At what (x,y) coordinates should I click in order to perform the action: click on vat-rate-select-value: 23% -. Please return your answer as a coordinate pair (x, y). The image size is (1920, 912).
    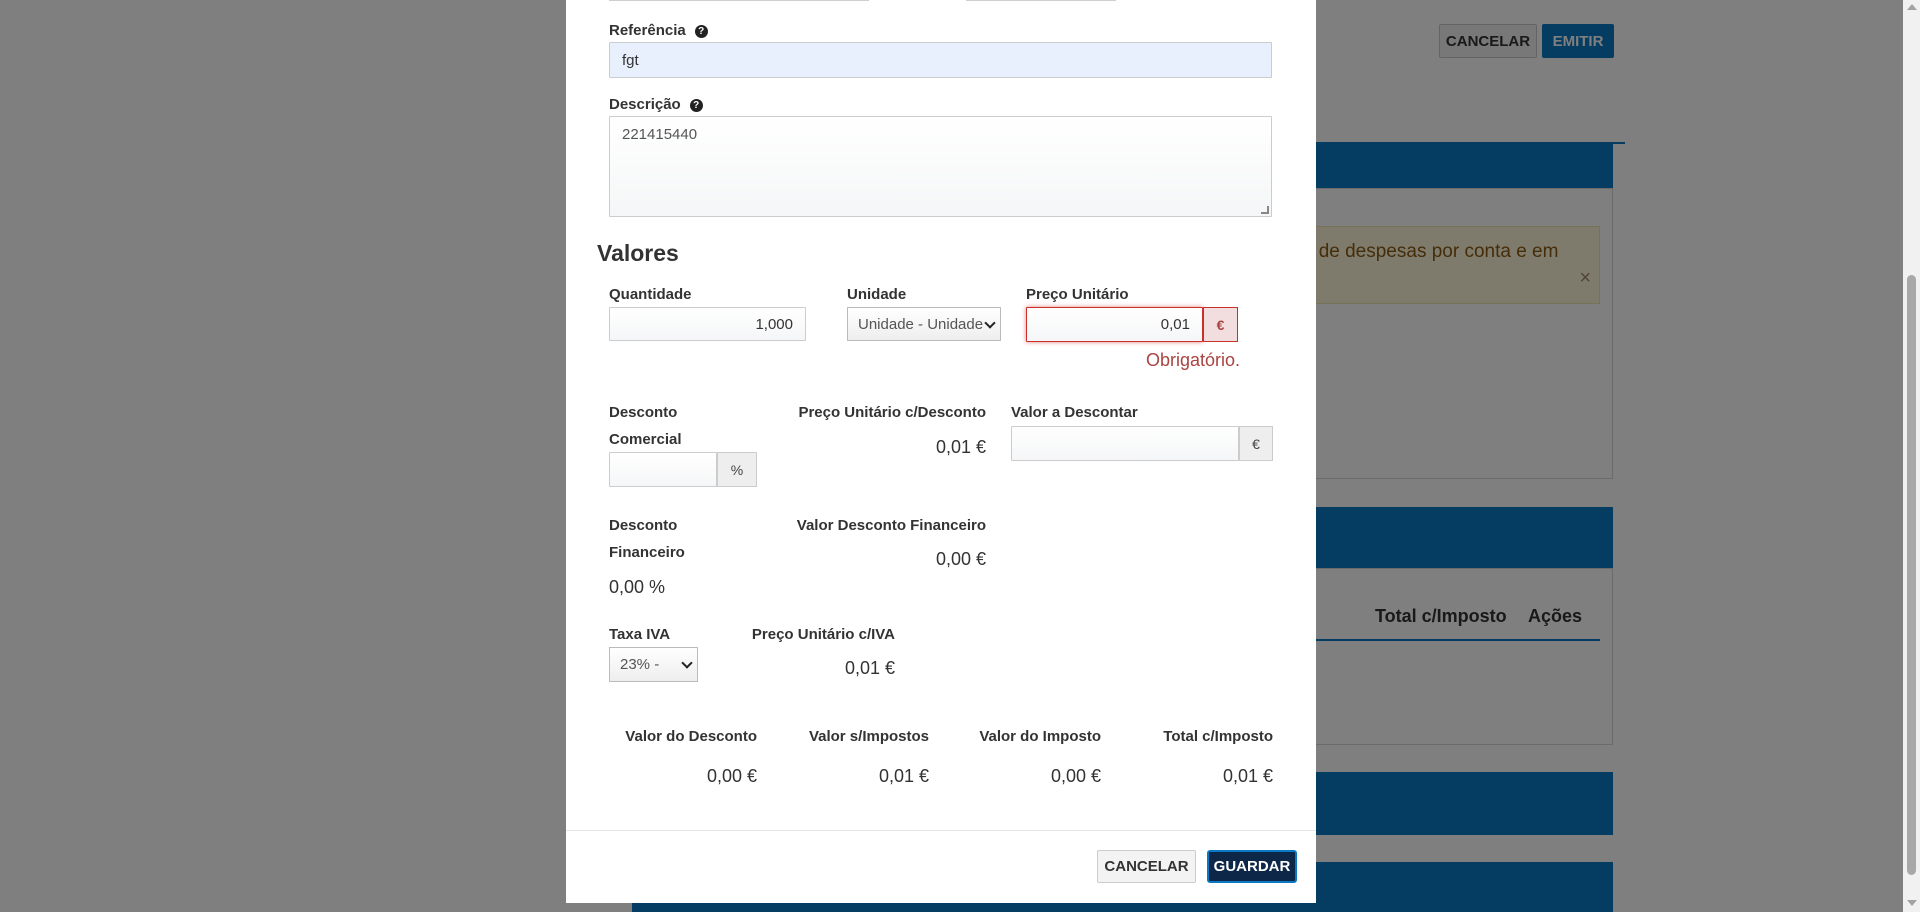
    Looking at the image, I should click on (640, 664).